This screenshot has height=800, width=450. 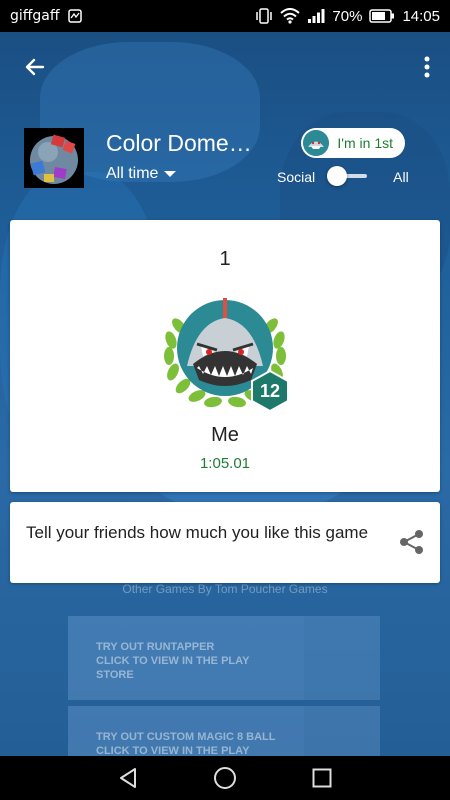 What do you see at coordinates (225, 66) in the screenshot?
I see `app-toolbar` at bounding box center [225, 66].